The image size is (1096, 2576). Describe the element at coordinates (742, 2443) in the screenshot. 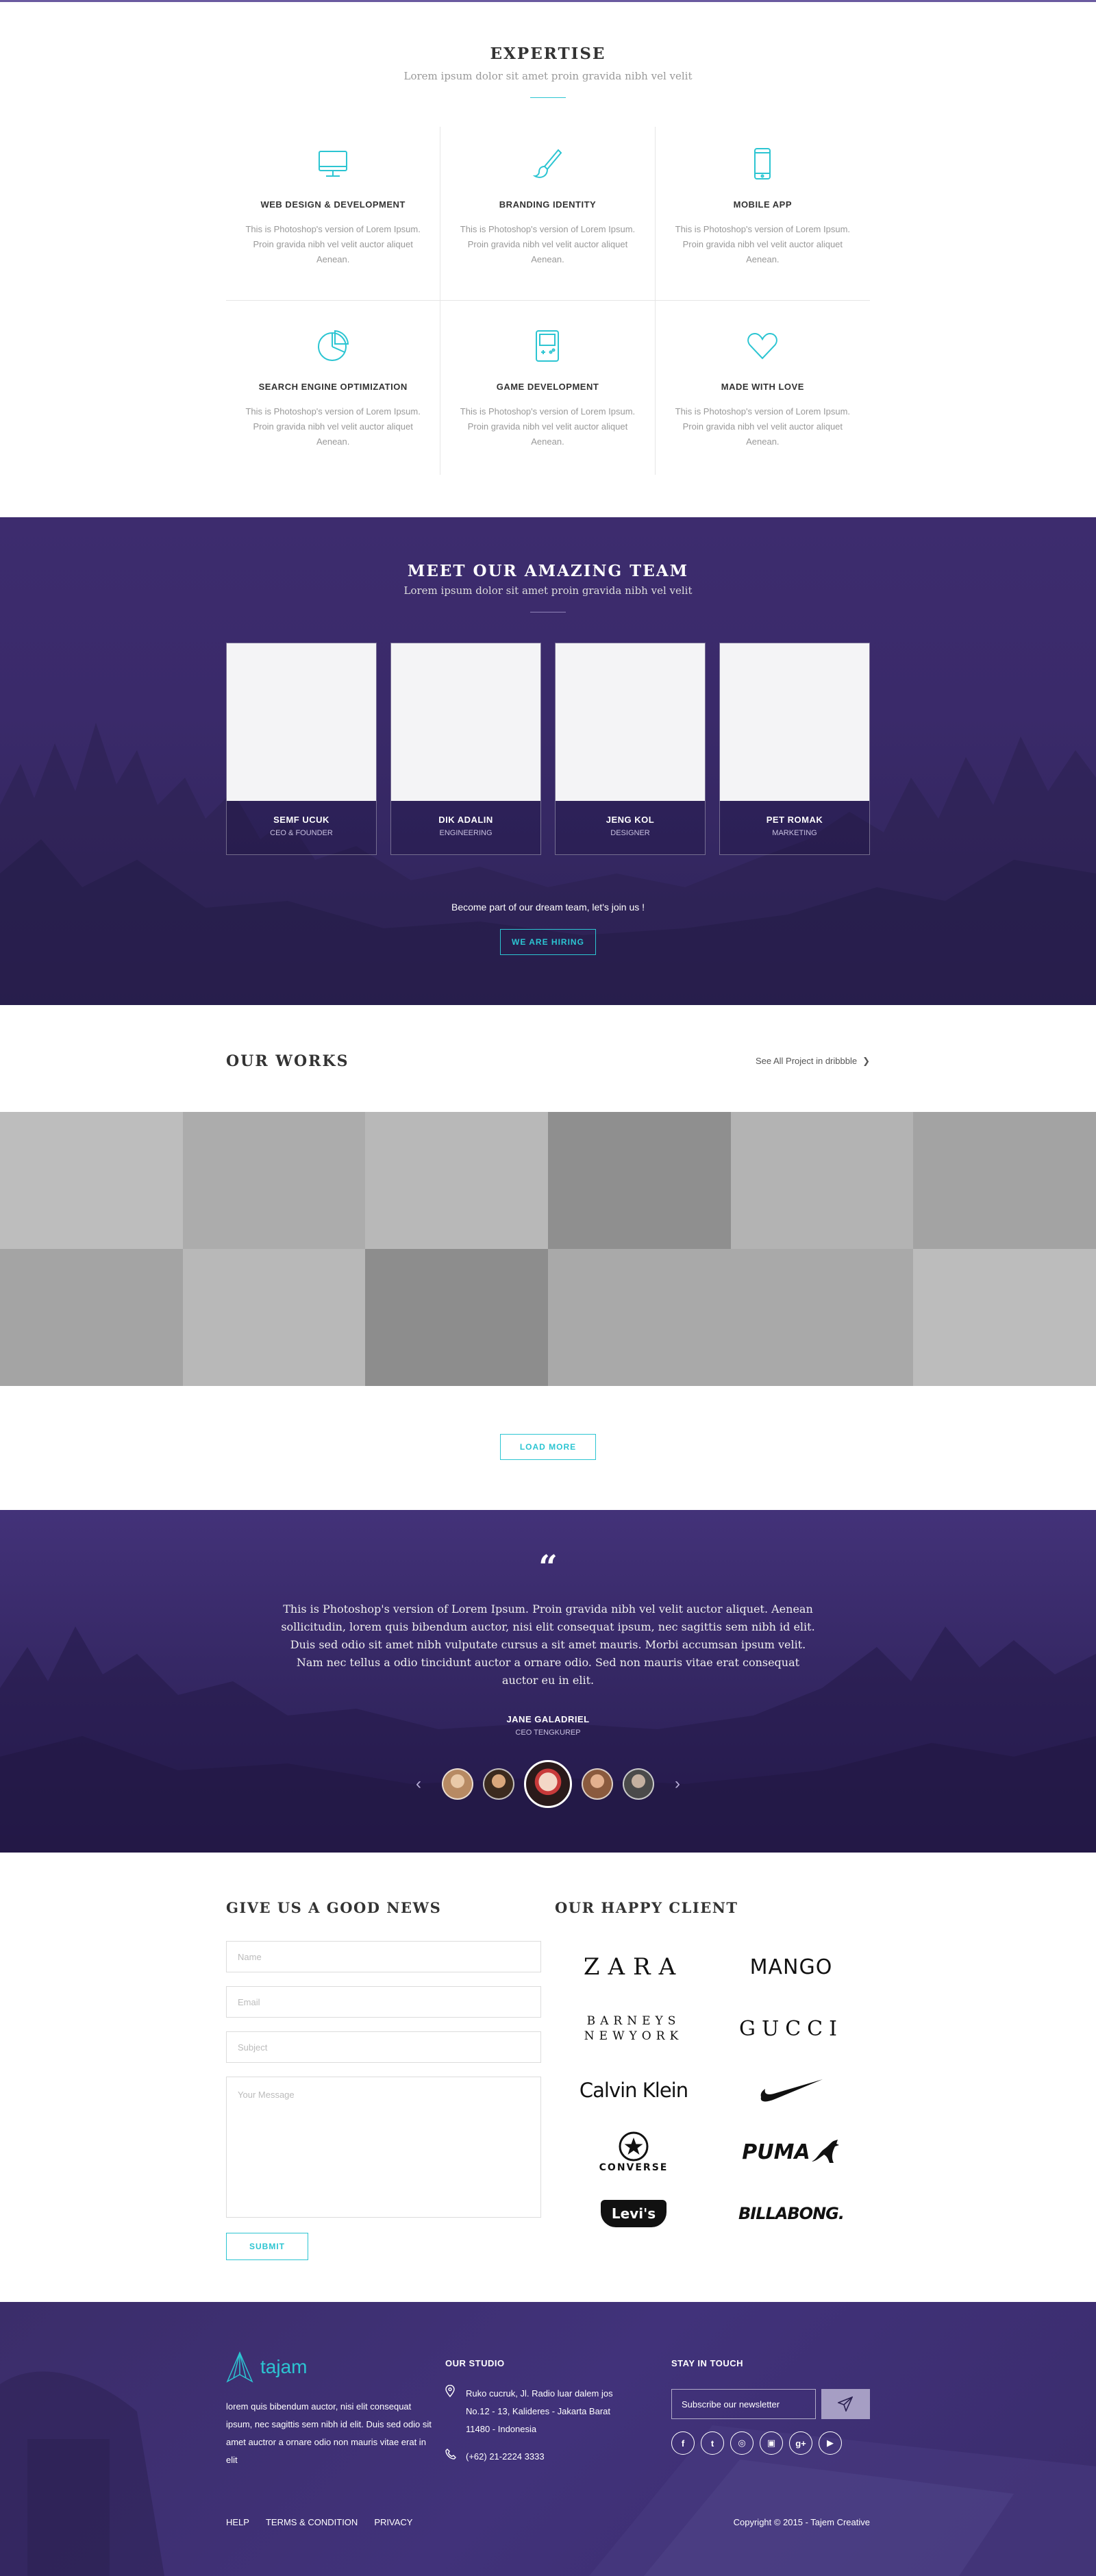

I see `dribbble-icon: ◎` at that location.